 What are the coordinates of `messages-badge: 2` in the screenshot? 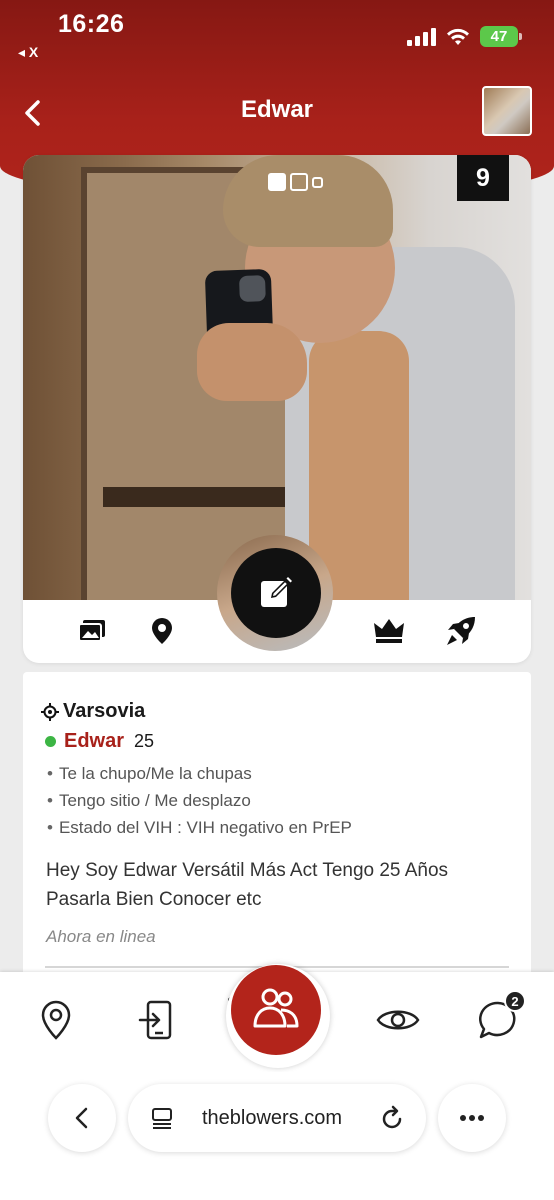 It's located at (515, 1001).